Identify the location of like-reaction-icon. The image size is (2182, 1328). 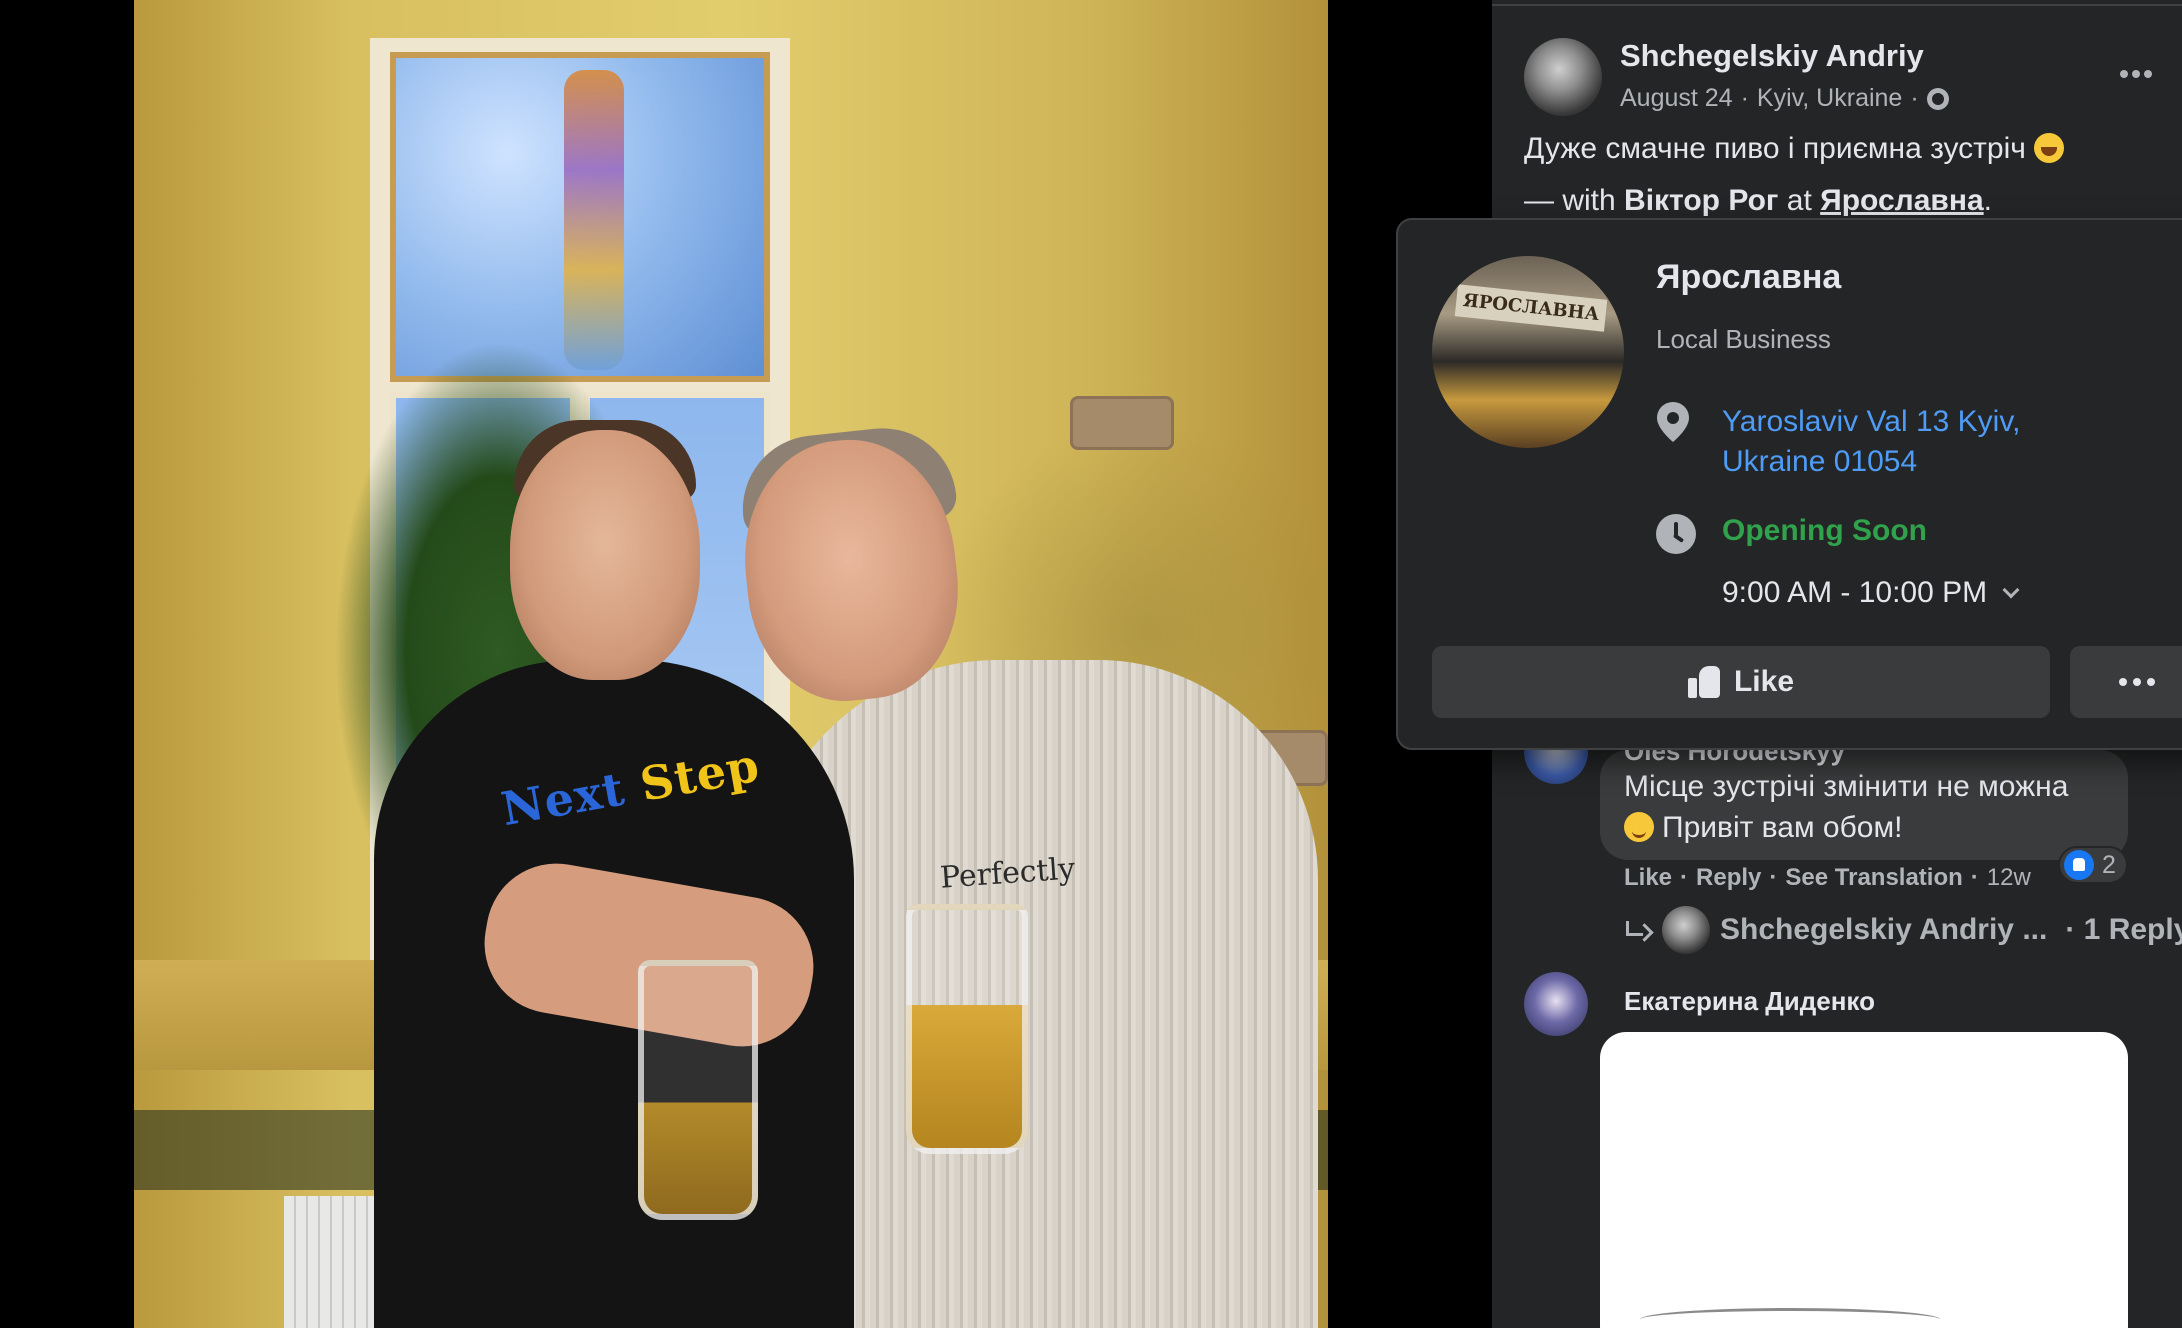
(2079, 865).